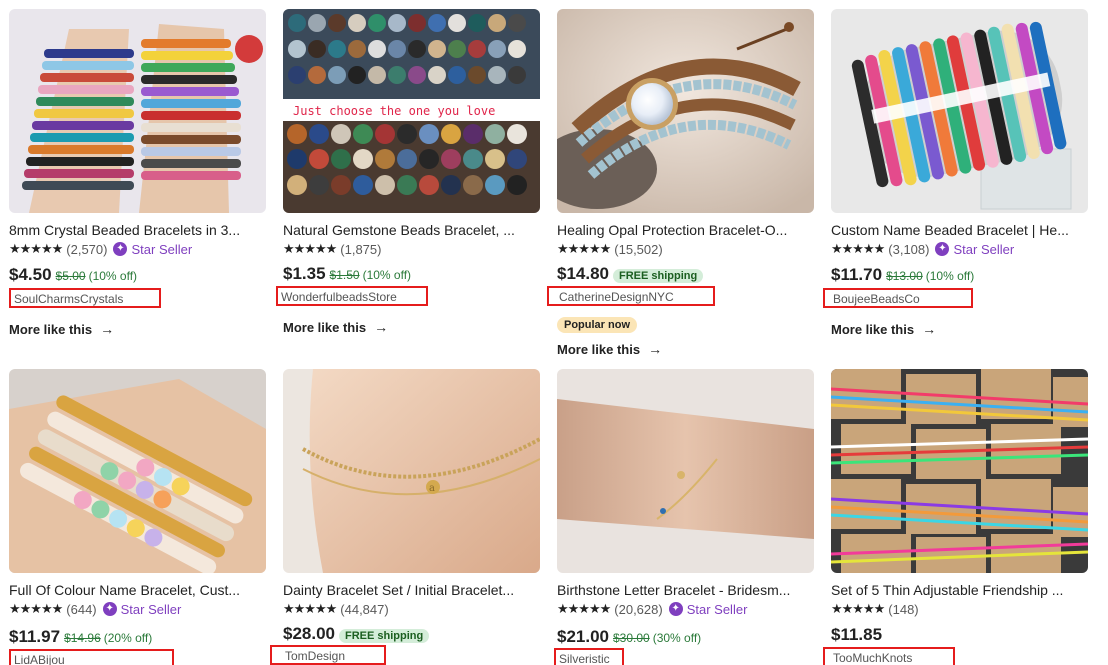  What do you see at coordinates (411, 609) in the screenshot?
I see `rating-row: ★★★★★ (44,847)` at bounding box center [411, 609].